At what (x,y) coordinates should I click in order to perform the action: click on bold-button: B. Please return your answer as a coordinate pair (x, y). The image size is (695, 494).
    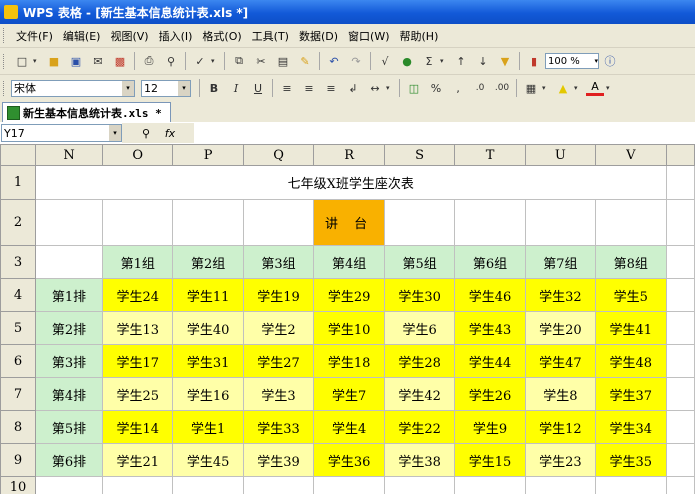
    Looking at the image, I should click on (214, 88).